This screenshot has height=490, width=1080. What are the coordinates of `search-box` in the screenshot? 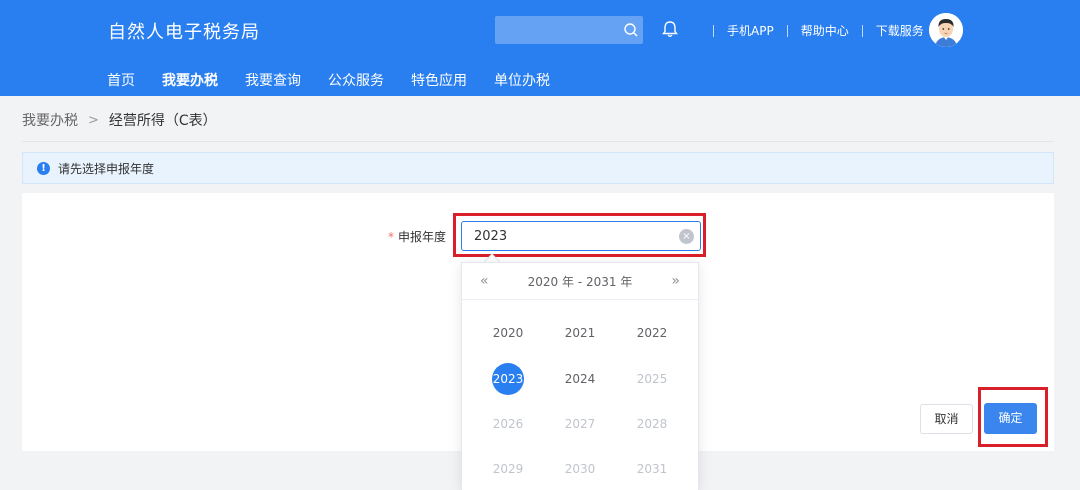 It's located at (569, 30).